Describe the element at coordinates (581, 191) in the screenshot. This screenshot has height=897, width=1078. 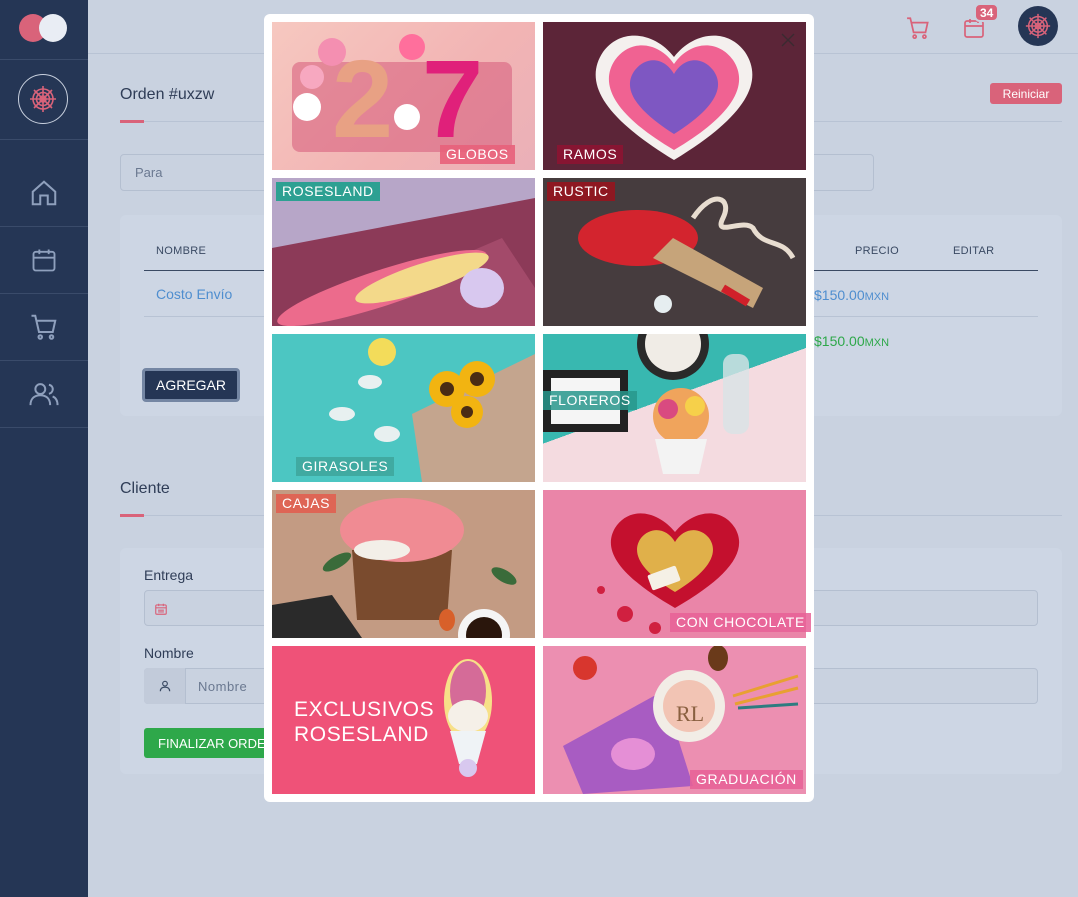
I see `tile-label-rustic: RUSTIC` at that location.